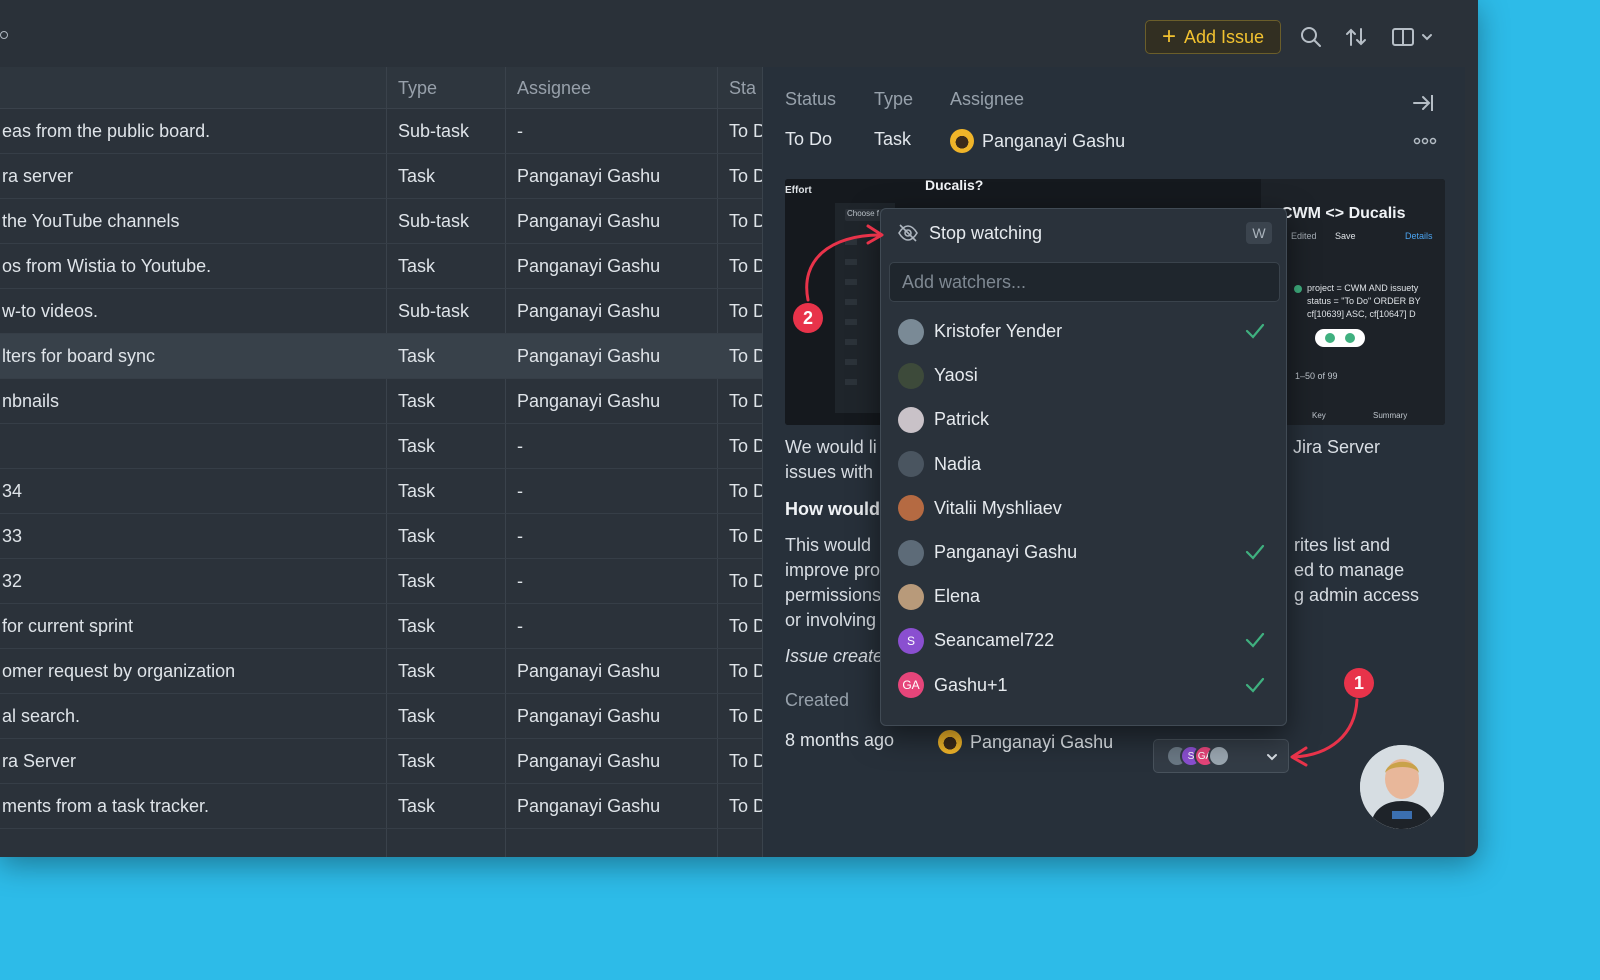 The height and width of the screenshot is (980, 1600). Describe the element at coordinates (1319, 415) in the screenshot. I see `image-text: Key` at that location.